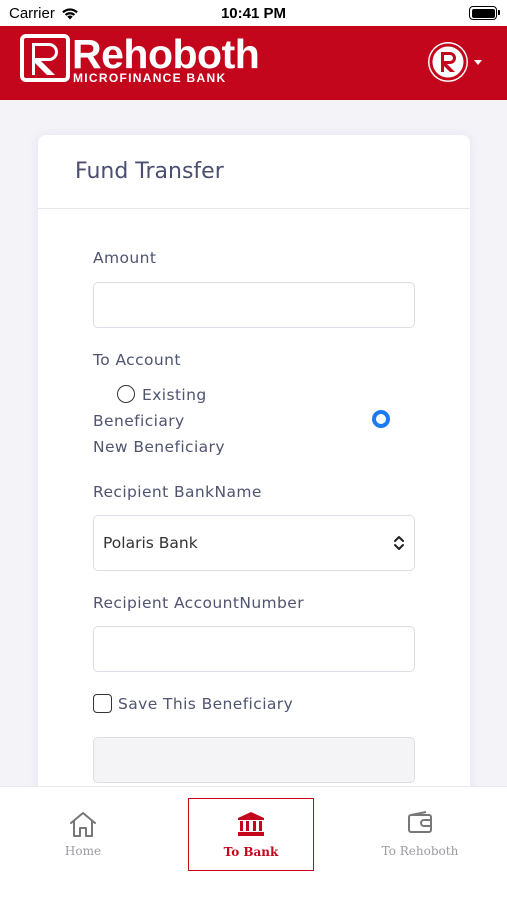  What do you see at coordinates (137, 360) in the screenshot?
I see `to-account-label: To Account` at bounding box center [137, 360].